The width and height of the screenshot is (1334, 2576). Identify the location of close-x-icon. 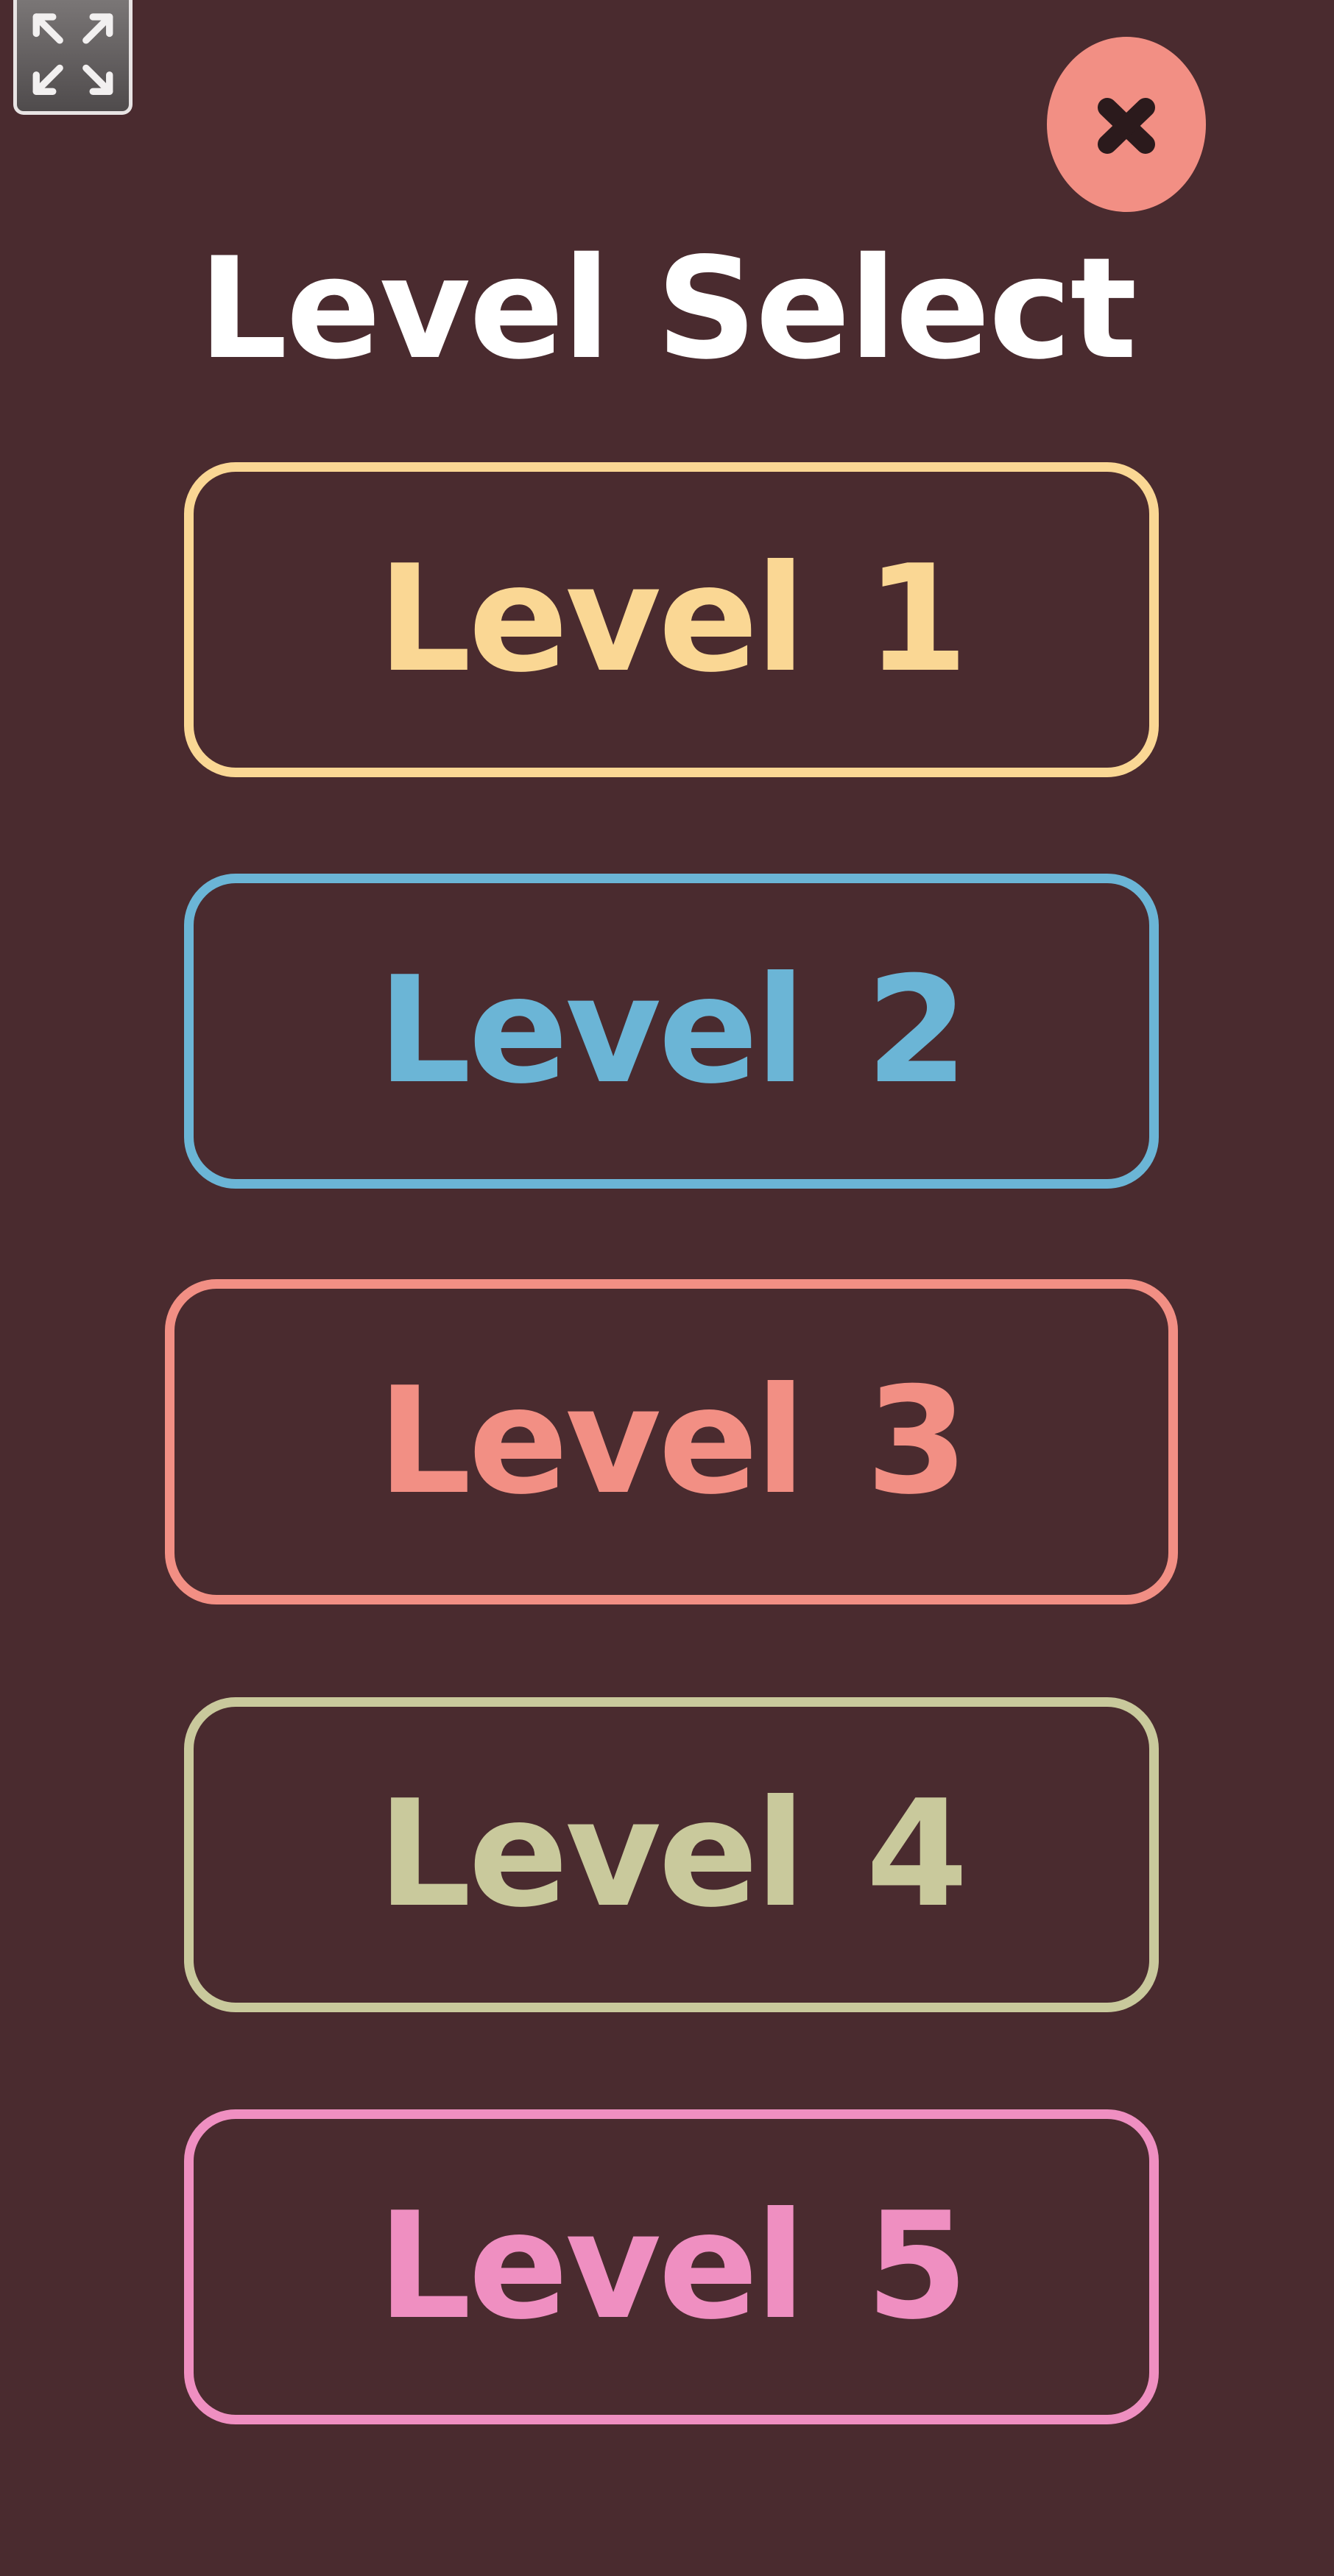
(1126, 126).